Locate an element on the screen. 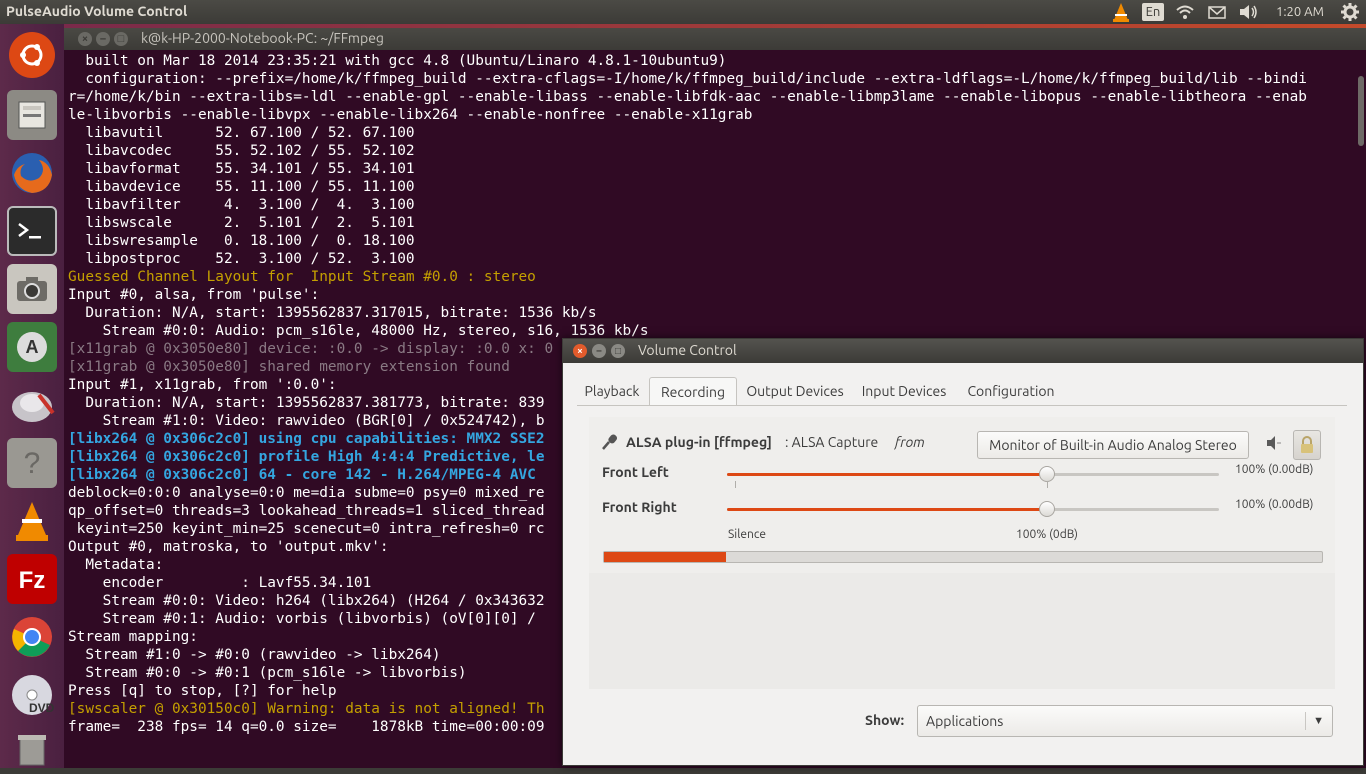 The width and height of the screenshot is (1366, 774). software-updater-icon: A is located at coordinates (32, 347).